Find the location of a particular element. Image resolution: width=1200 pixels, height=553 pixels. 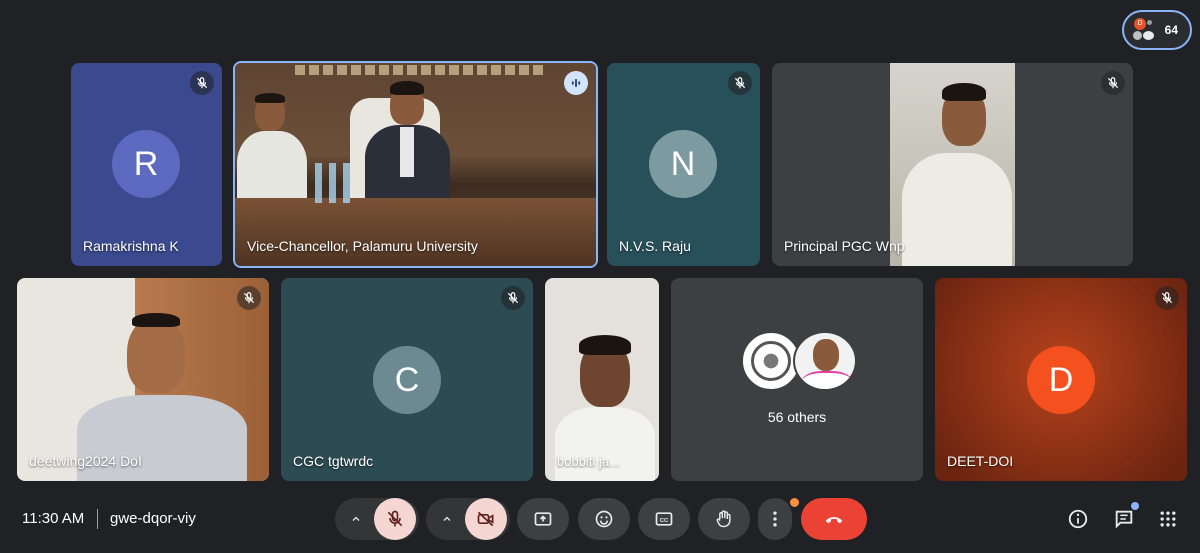

meeting-details-button is located at coordinates (1078, 519).